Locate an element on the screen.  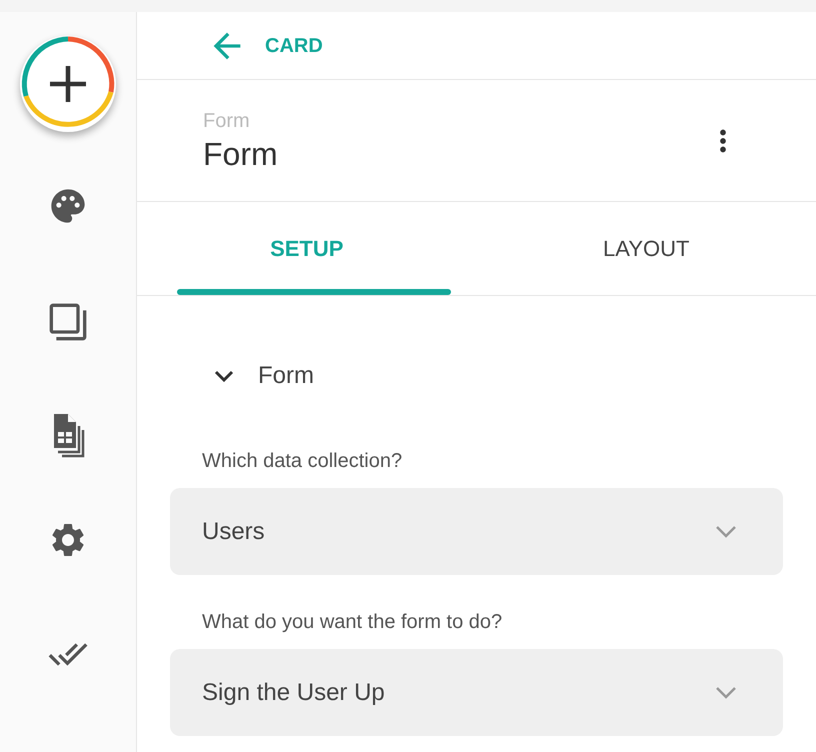
select-field: Sign the User Up is located at coordinates (476, 692).